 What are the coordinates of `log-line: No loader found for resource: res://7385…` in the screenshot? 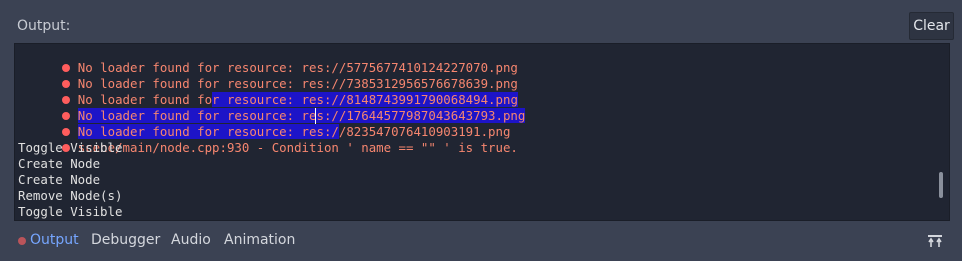 It's located at (266, 75).